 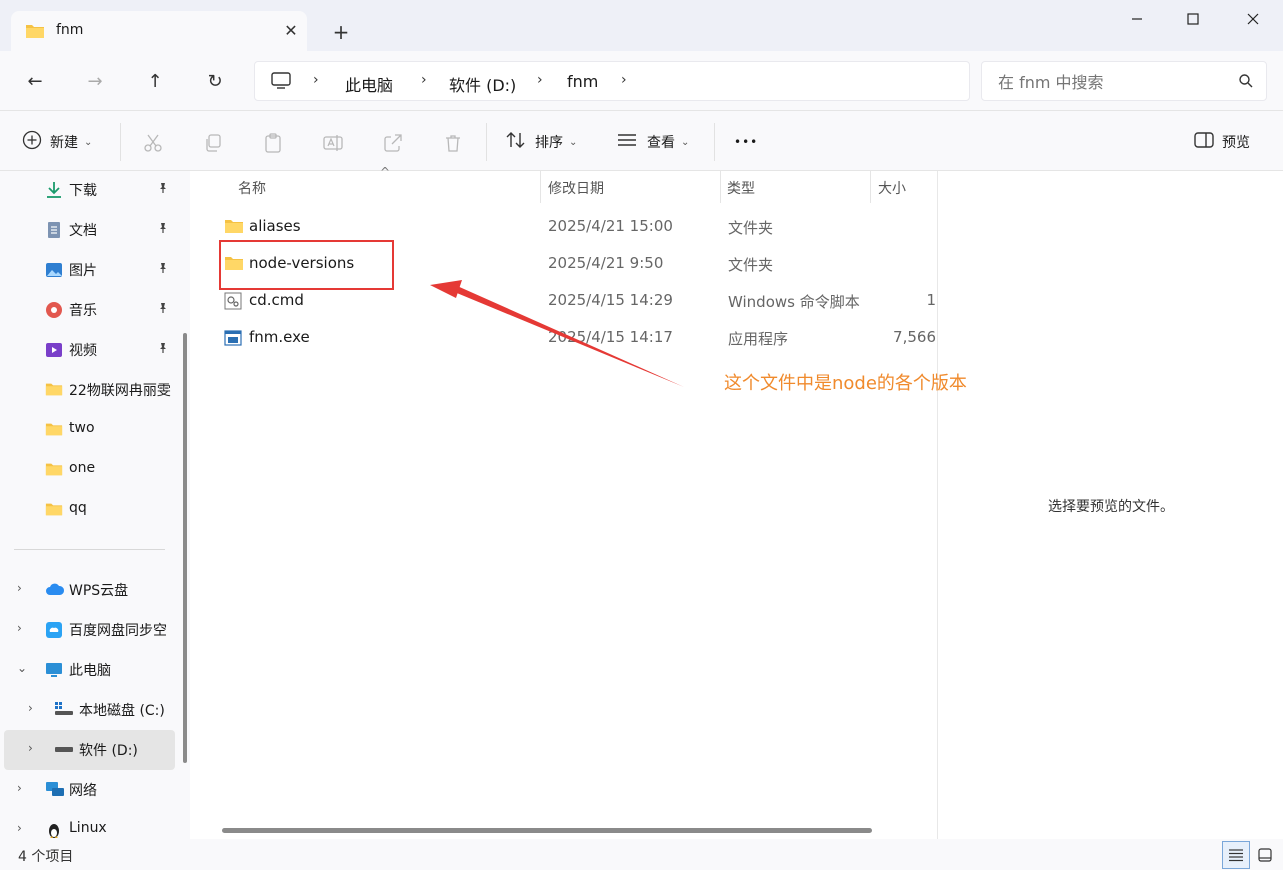 I want to click on address-bar: › 此电脑 › 软件 (D:) › fnm ›, so click(x=612, y=81).